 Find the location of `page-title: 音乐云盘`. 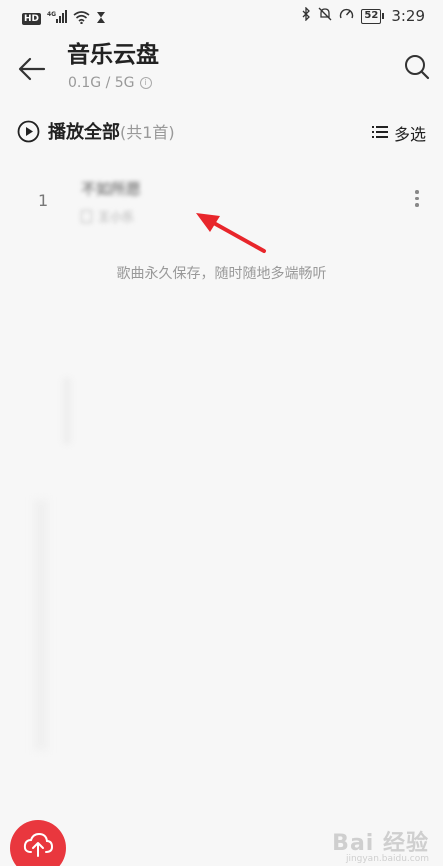

page-title: 音乐云盘 is located at coordinates (113, 55).